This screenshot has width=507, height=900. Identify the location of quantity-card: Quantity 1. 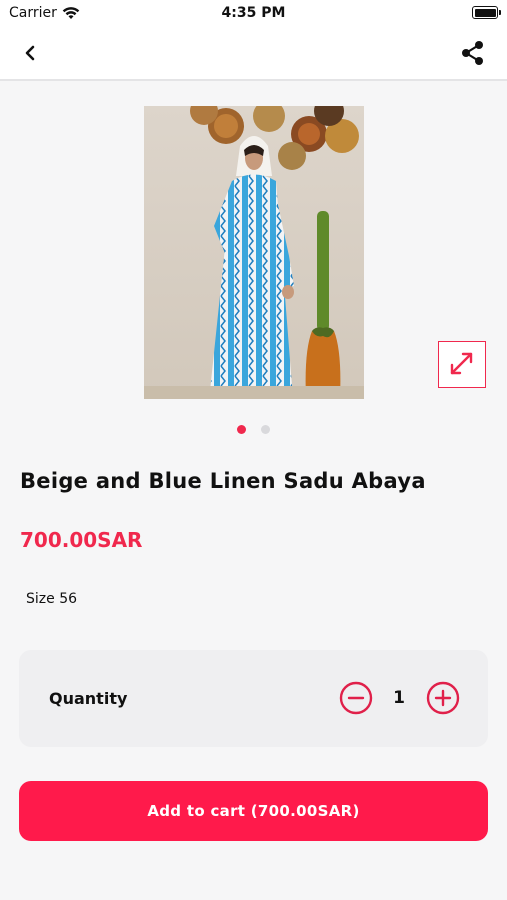
(253, 698).